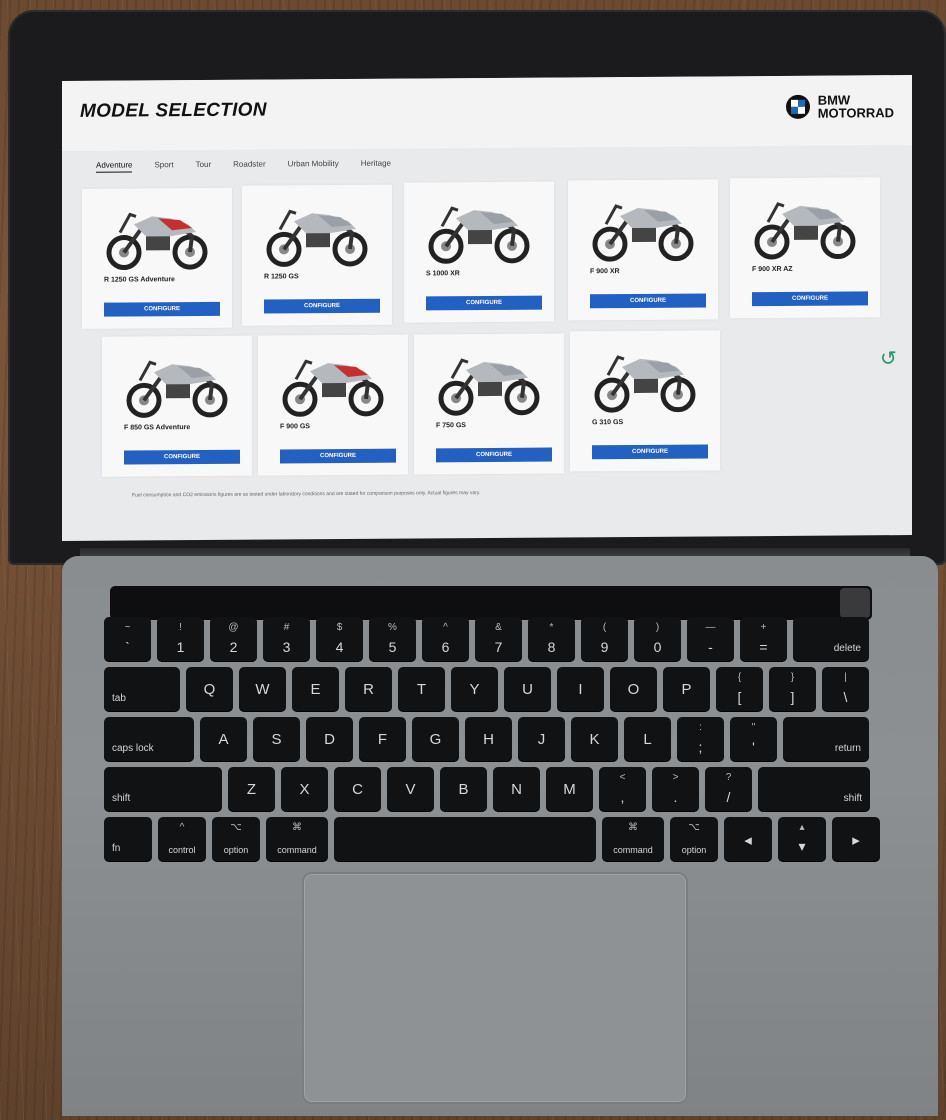 This screenshot has width=946, height=1120. I want to click on key-sym: ? /, so click(728, 789).